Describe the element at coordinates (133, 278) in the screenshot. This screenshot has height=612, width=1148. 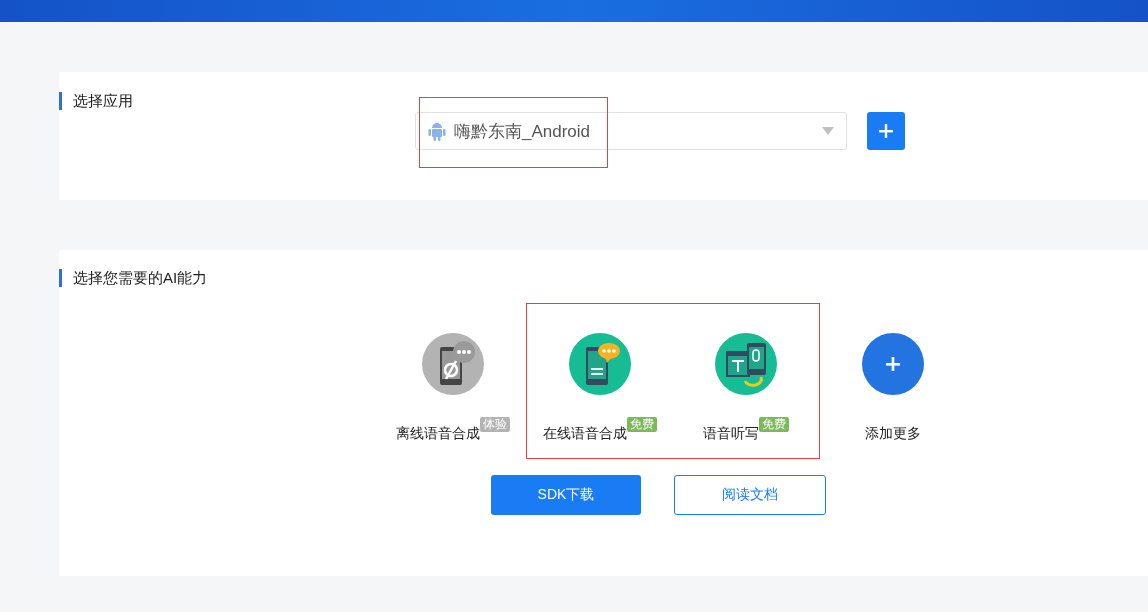
I see `section-title: 选择您需要的AI能力` at that location.